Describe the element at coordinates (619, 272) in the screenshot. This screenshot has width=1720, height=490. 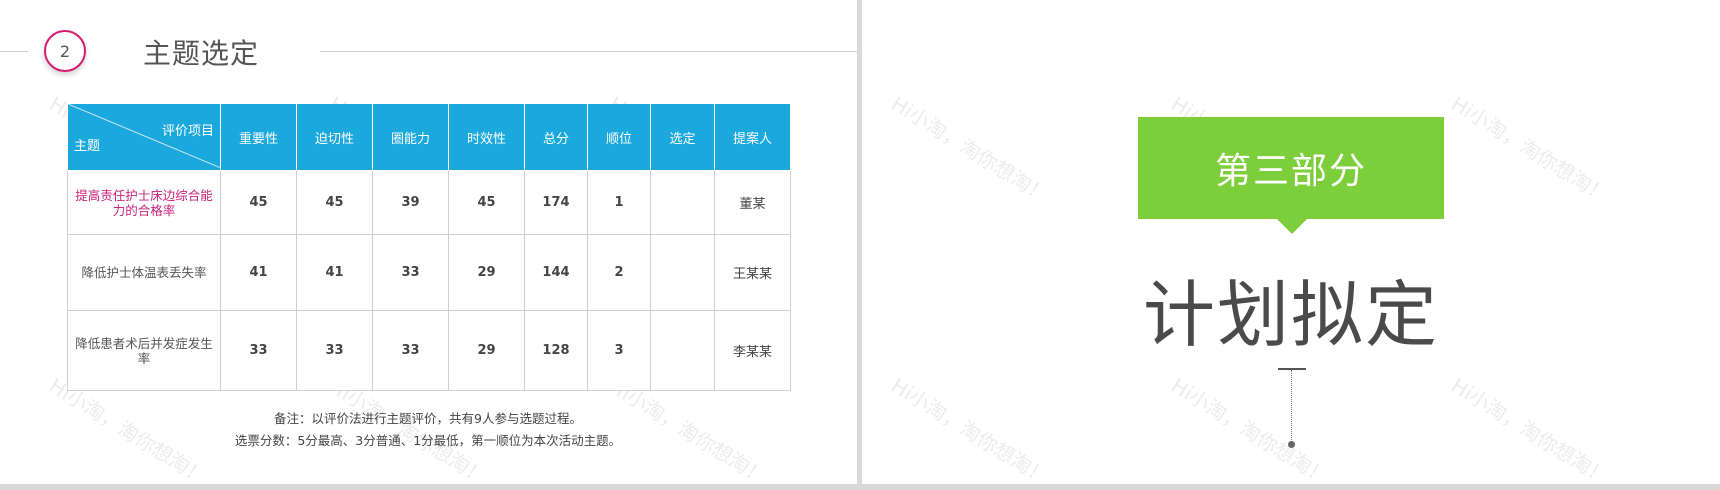
I see `rank-cell: 2` at that location.